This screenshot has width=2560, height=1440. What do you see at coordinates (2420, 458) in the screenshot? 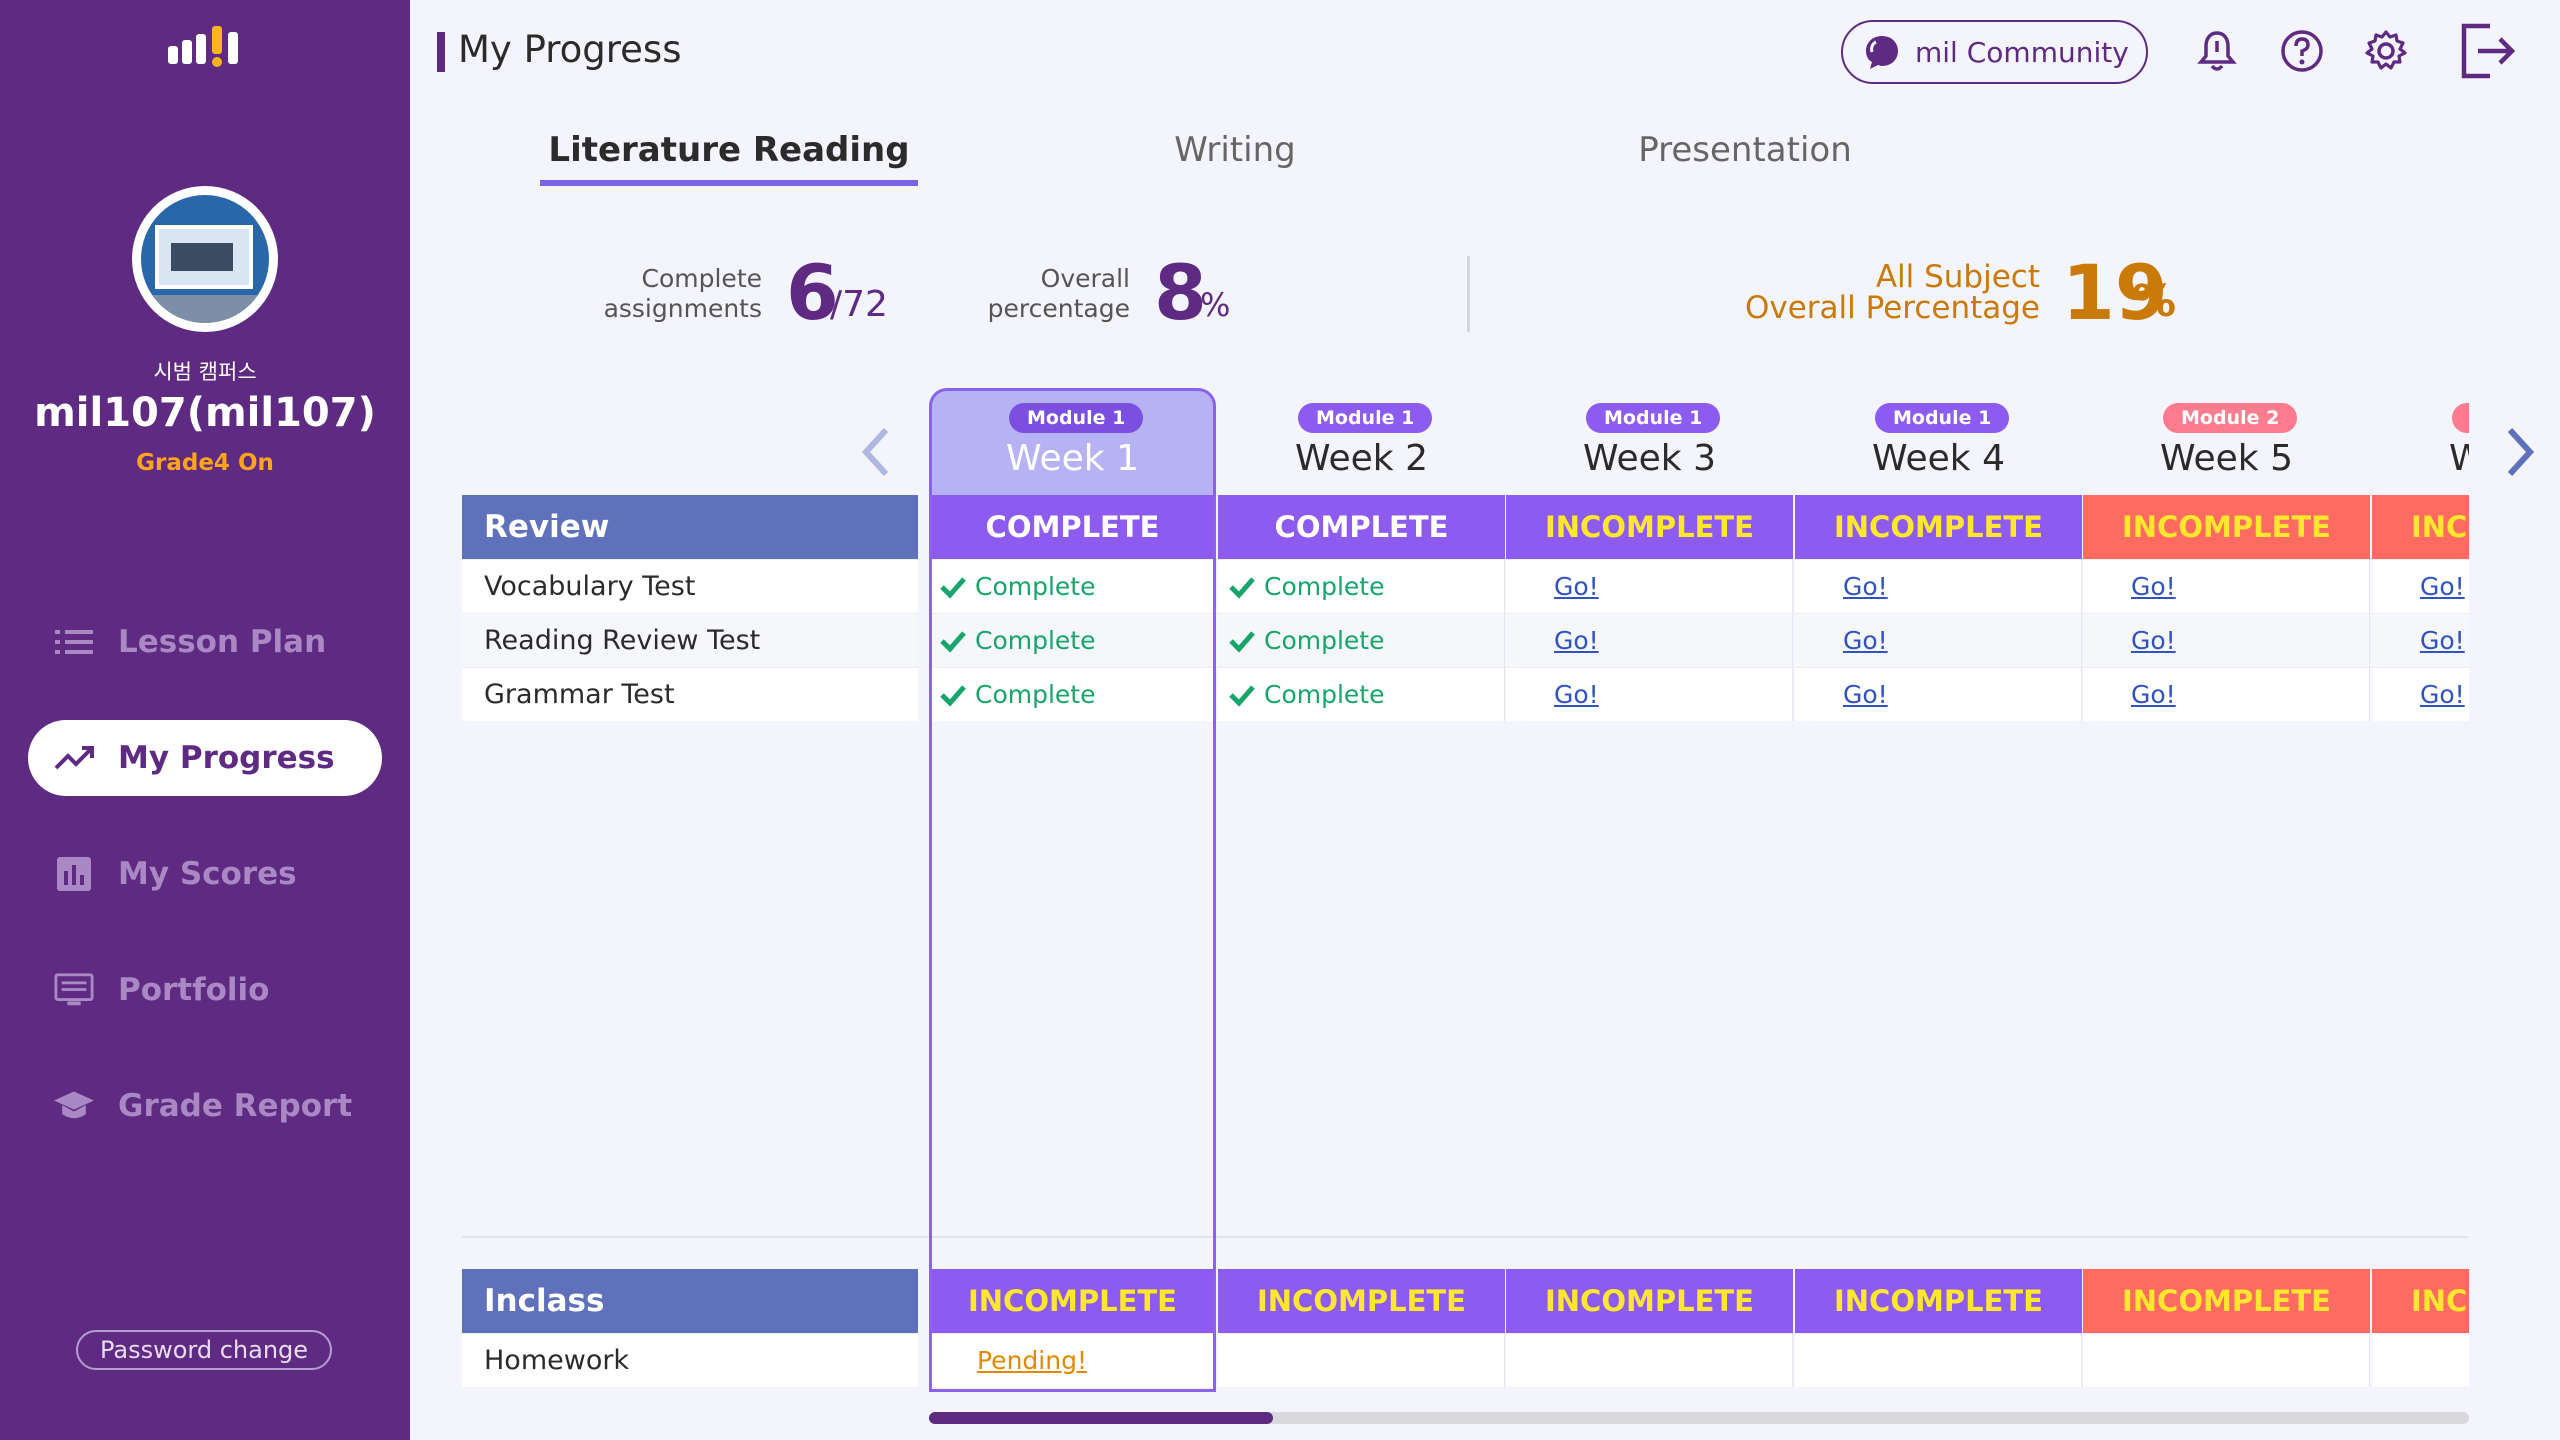
I see `week-label: Week 6` at bounding box center [2420, 458].